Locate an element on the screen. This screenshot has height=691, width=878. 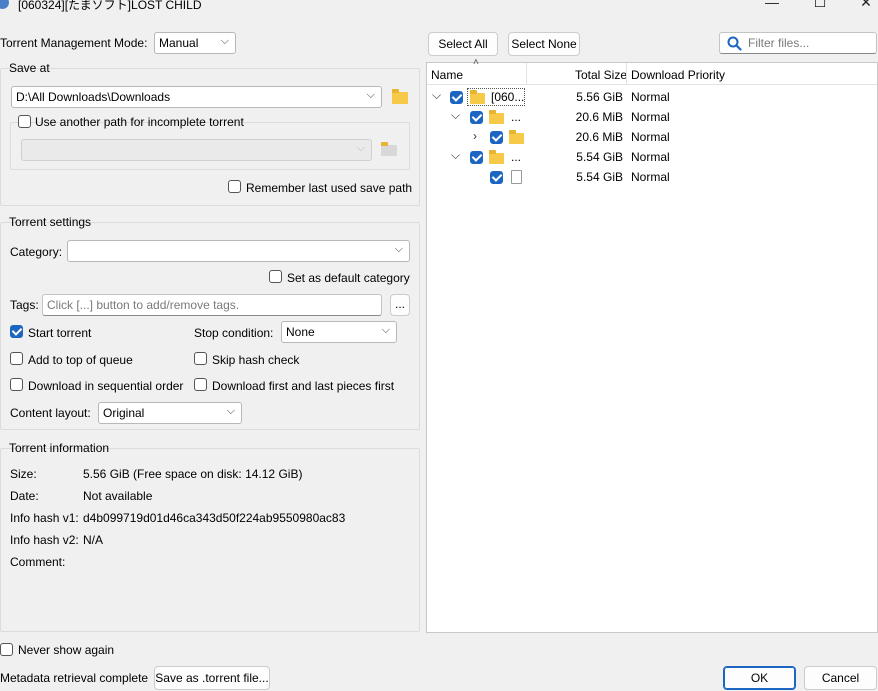
torrent-info-title: Torrent information is located at coordinates (59, 448).